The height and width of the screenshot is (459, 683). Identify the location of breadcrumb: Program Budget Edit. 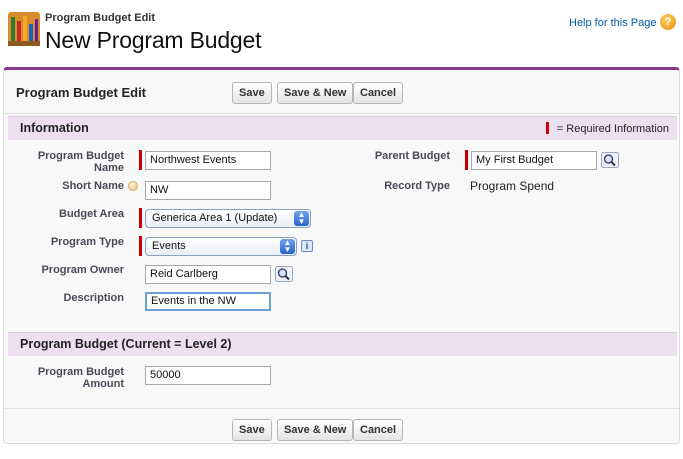
(100, 18).